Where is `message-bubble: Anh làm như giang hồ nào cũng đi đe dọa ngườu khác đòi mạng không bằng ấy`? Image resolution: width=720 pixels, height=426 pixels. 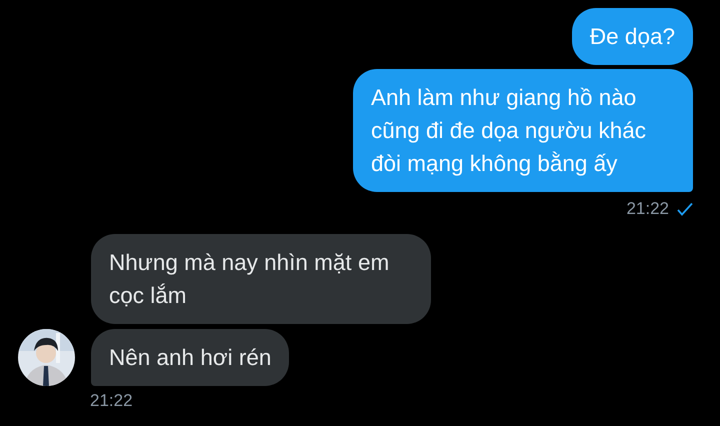
message-bubble: Anh làm như giang hồ nào cũng đi đe dọa ngườu khác đòi mạng không bằng ấy is located at coordinates (523, 130).